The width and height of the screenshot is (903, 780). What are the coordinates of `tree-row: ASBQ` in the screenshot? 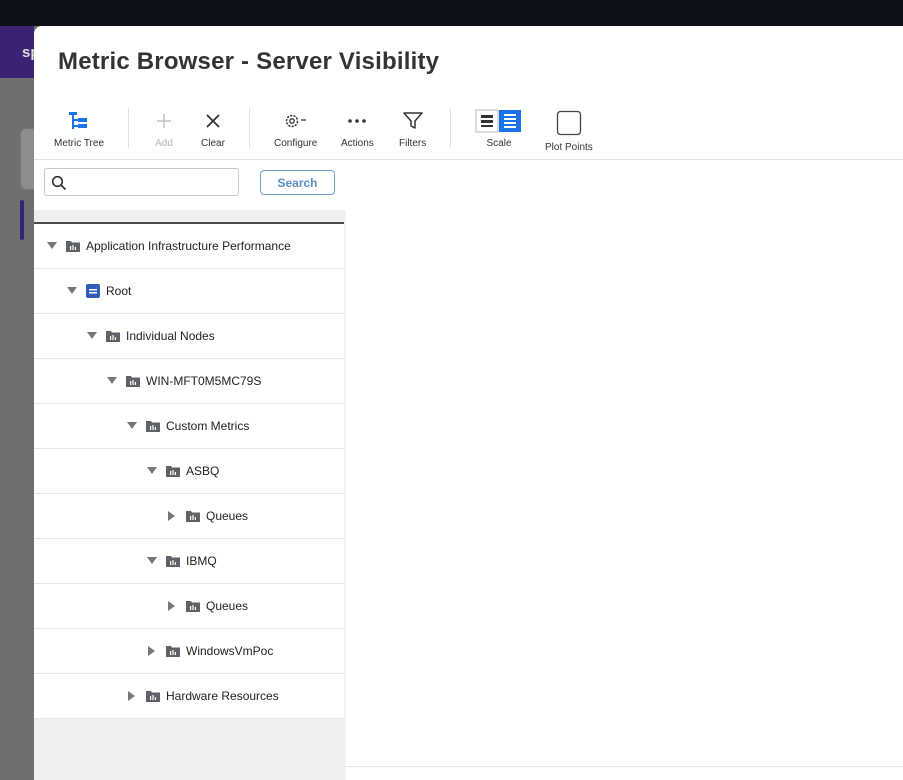 It's located at (189, 471).